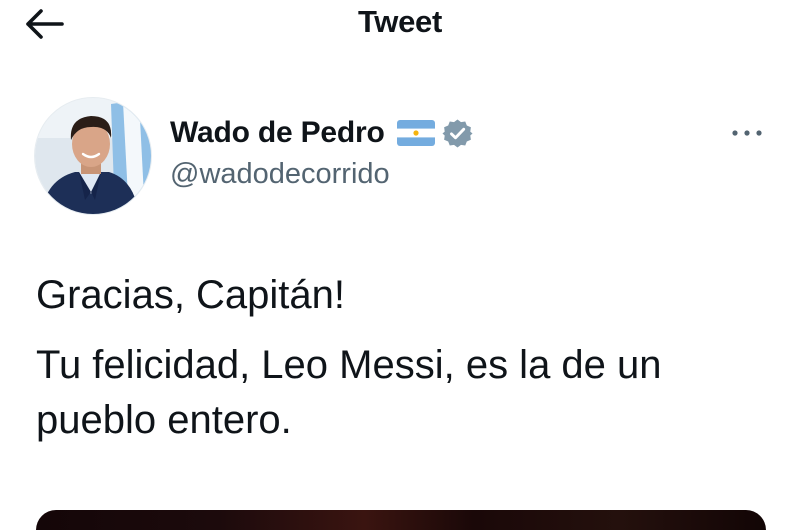 This screenshot has height=530, width=800. I want to click on verified-badge-icon, so click(457, 133).